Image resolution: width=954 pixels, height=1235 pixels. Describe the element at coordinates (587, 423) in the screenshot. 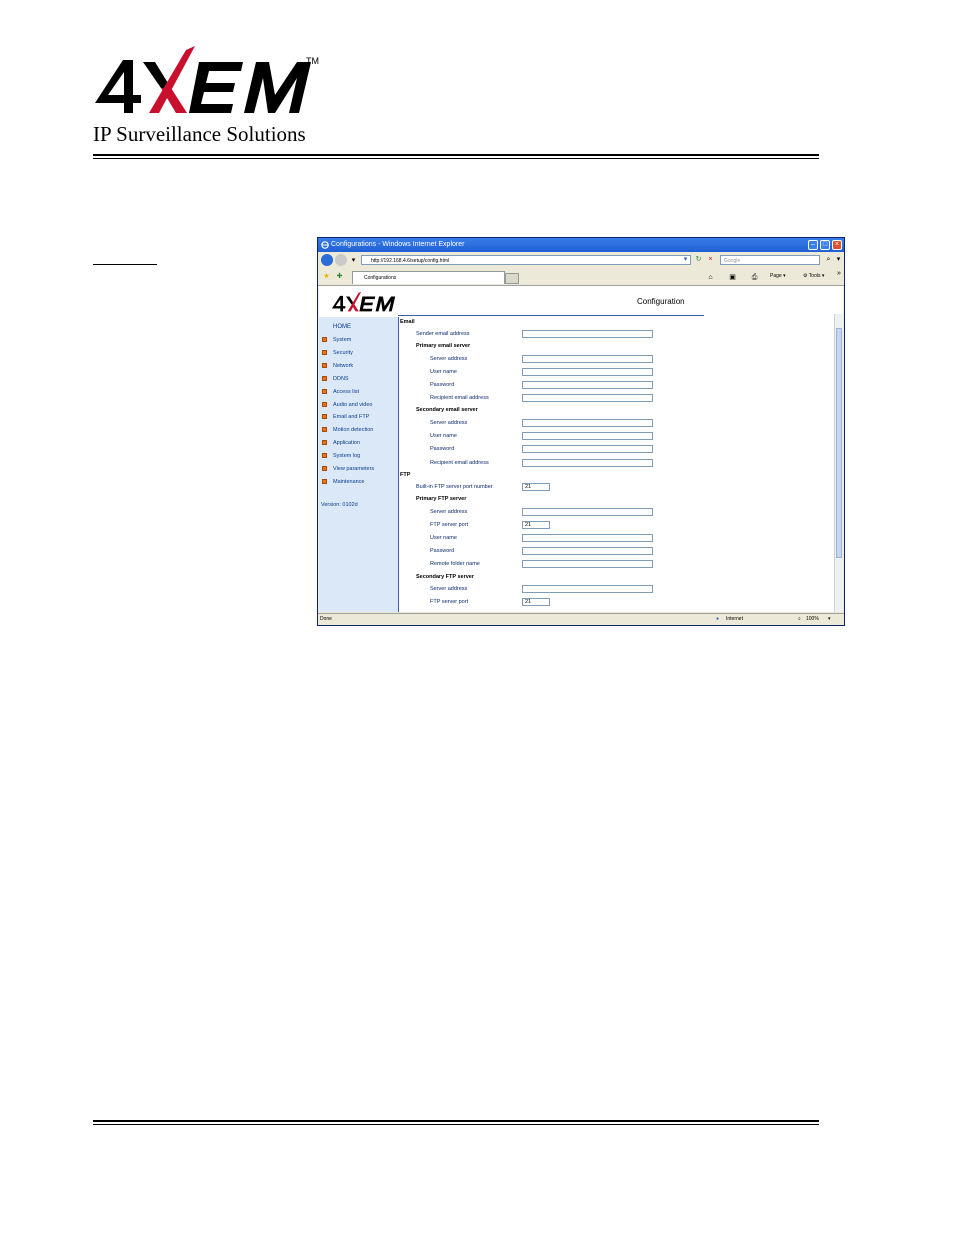

I see `secondary-server-input` at that location.